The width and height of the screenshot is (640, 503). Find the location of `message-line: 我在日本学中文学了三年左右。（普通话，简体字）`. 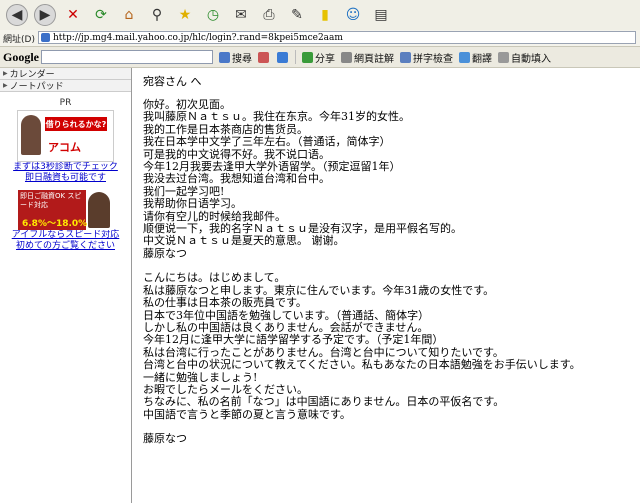

message-line: 我在日本学中文学了三年左右。（普通话，简体字） is located at coordinates (267, 142).